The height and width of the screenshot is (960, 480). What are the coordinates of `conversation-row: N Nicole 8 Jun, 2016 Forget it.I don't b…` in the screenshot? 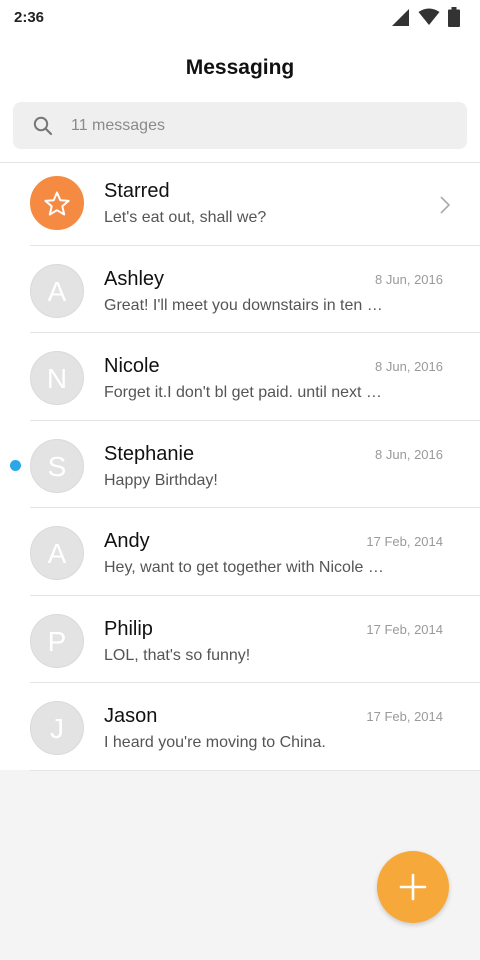 It's located at (240, 377).